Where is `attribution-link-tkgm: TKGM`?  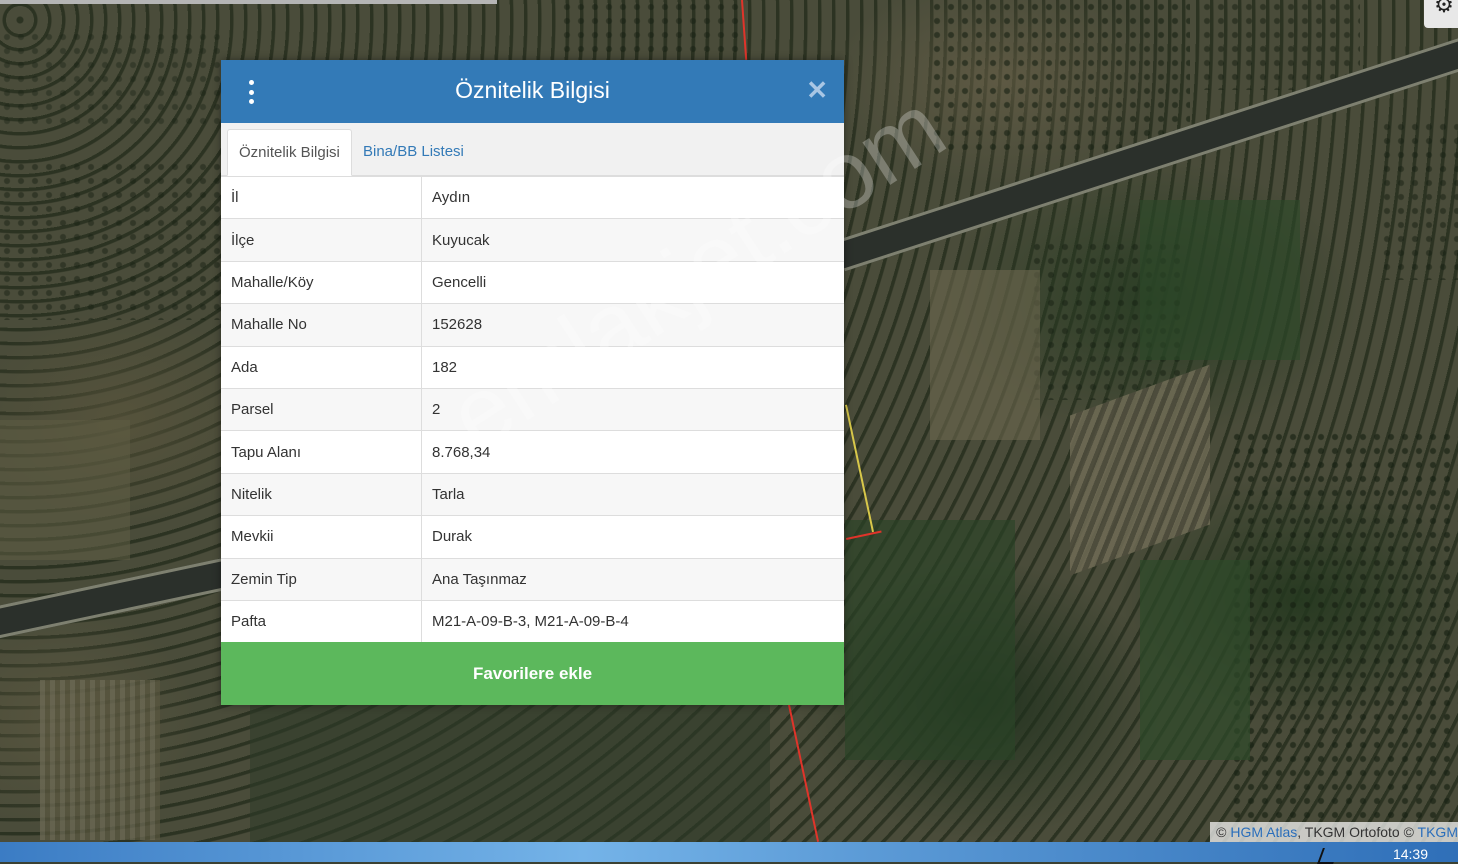 attribution-link-tkgm: TKGM is located at coordinates (1438, 832).